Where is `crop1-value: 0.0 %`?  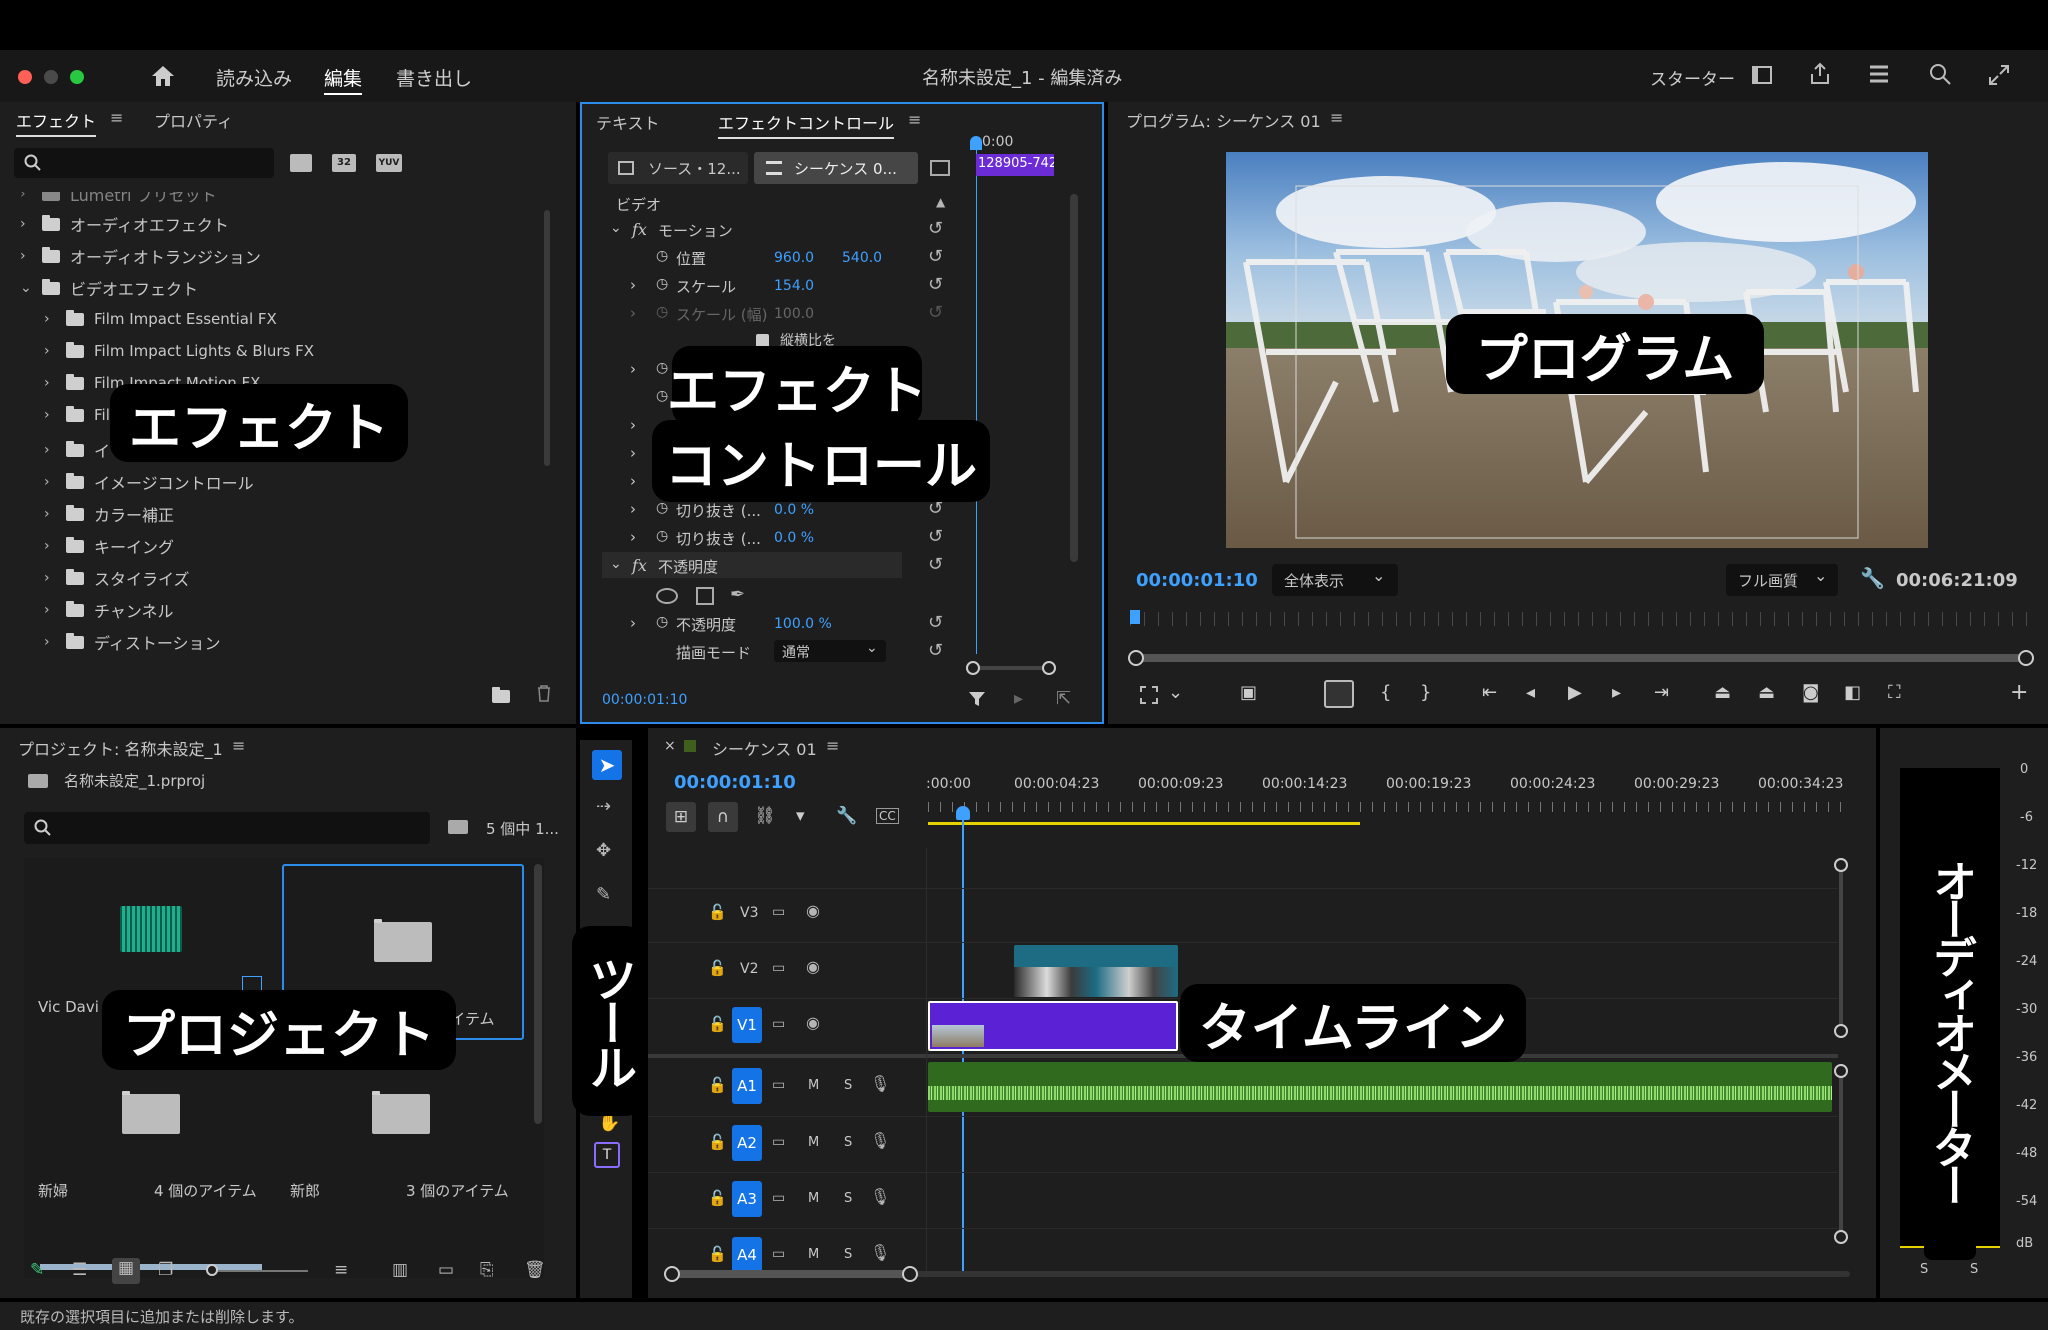
crop1-value: 0.0 % is located at coordinates (794, 510).